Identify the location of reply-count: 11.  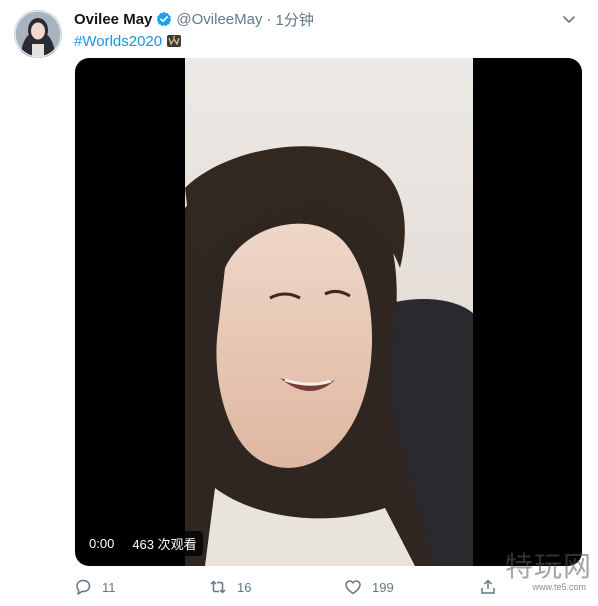
(109, 587).